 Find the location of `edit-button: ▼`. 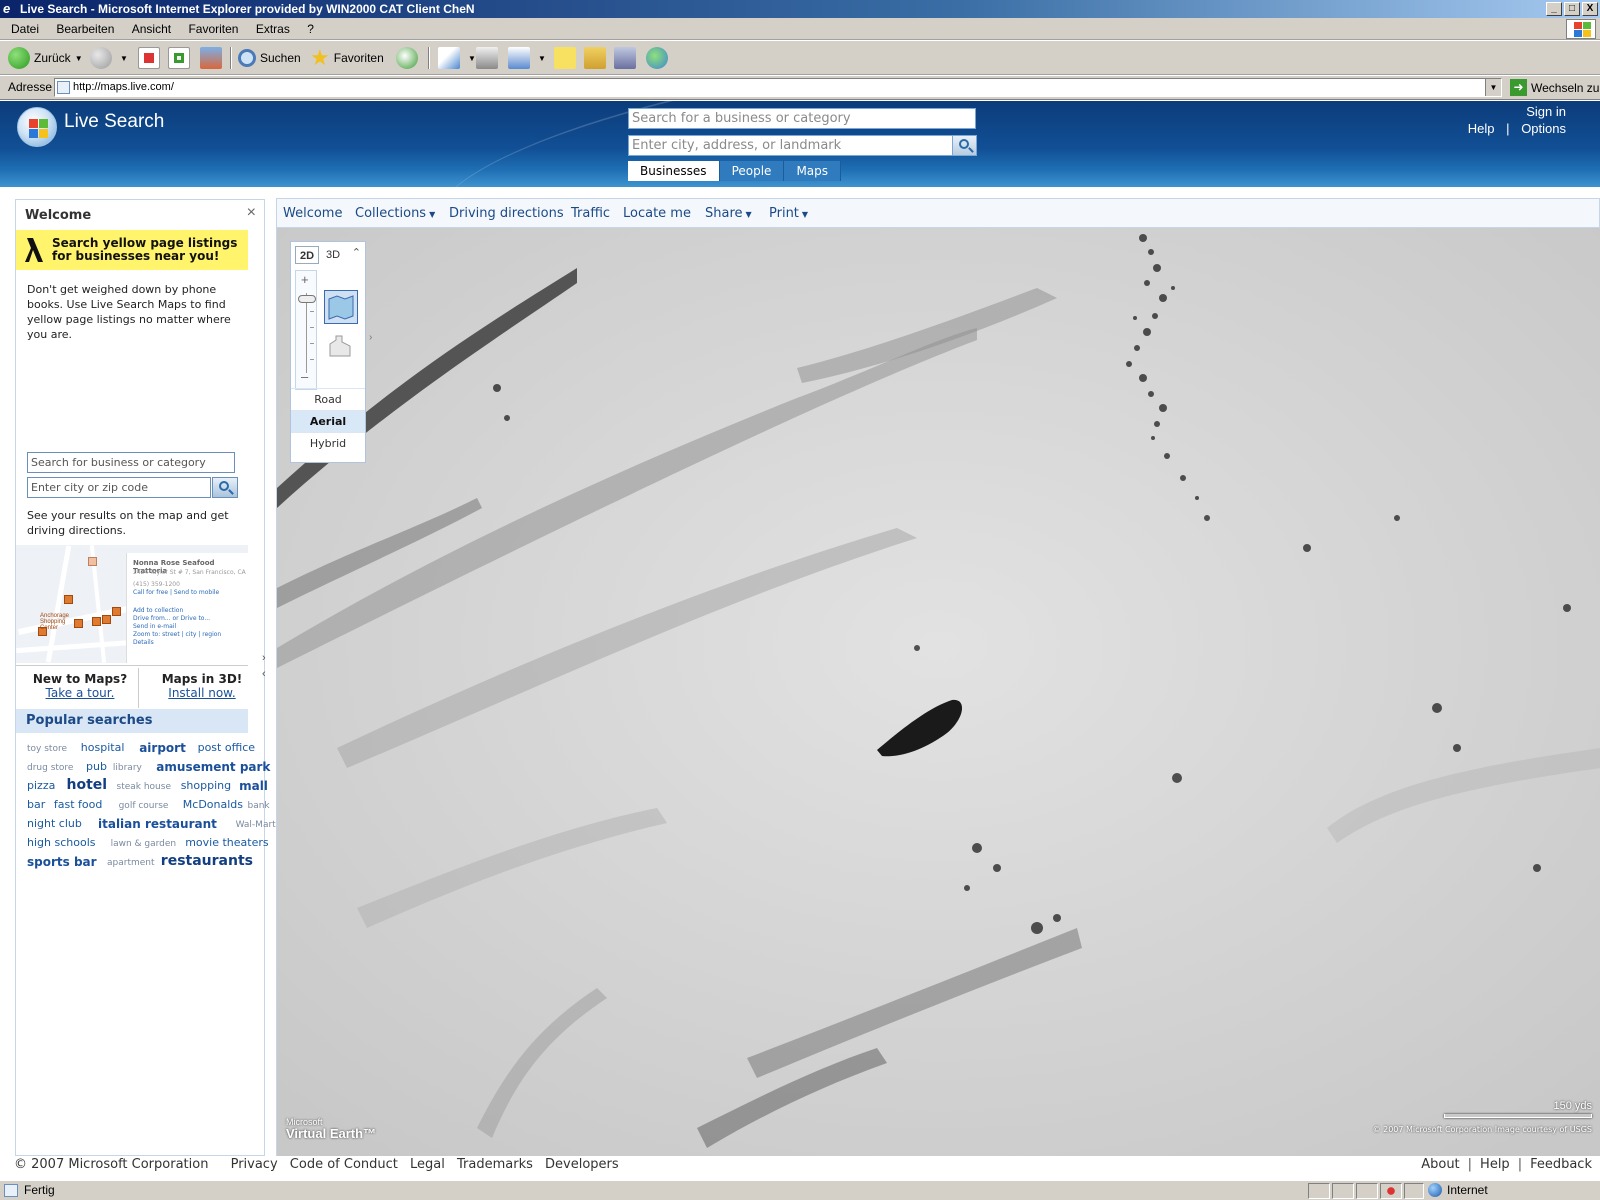

edit-button: ▼ is located at coordinates (527, 58).